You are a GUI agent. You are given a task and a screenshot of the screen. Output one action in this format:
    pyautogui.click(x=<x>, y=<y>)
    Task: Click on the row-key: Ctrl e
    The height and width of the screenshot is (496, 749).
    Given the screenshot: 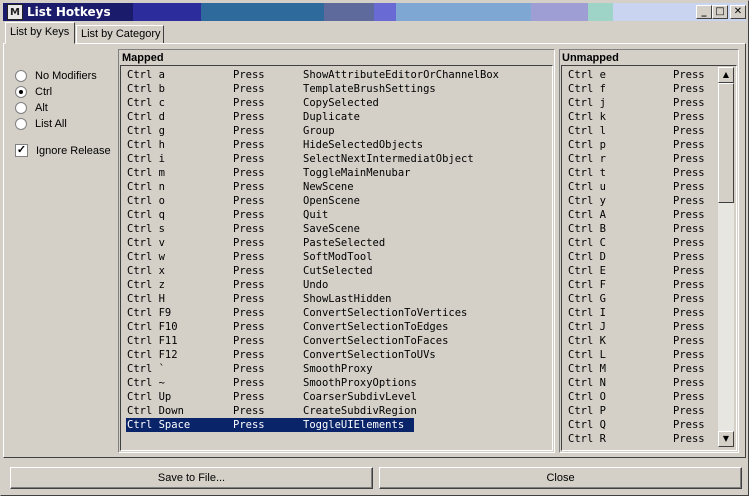 What is the action you would take?
    pyautogui.click(x=587, y=75)
    